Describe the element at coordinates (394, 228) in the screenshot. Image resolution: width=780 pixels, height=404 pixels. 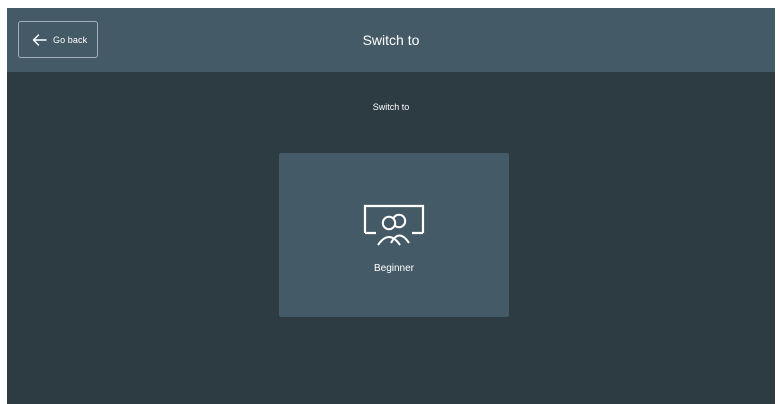
I see `group-presentation-icon` at that location.